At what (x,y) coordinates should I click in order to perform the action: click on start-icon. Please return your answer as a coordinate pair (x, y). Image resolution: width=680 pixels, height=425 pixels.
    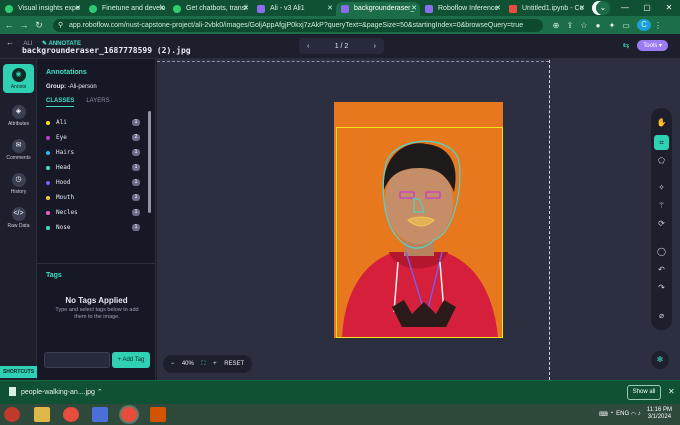
    Looking at the image, I should click on (12, 414).